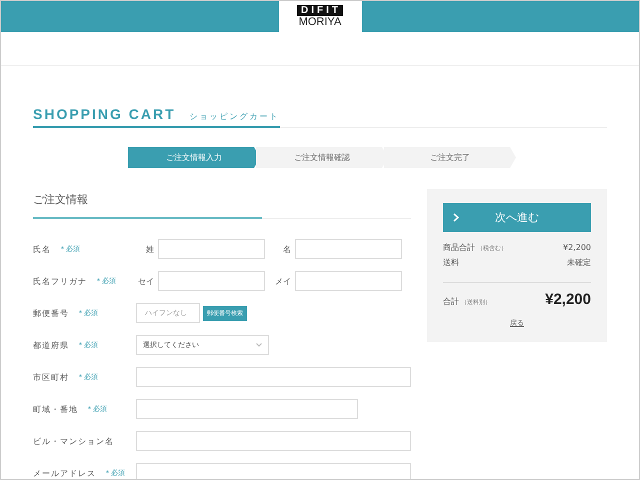 Image resolution: width=640 pixels, height=480 pixels. What do you see at coordinates (60, 281) in the screenshot?
I see `field-label: 氏名フリガナ` at bounding box center [60, 281].